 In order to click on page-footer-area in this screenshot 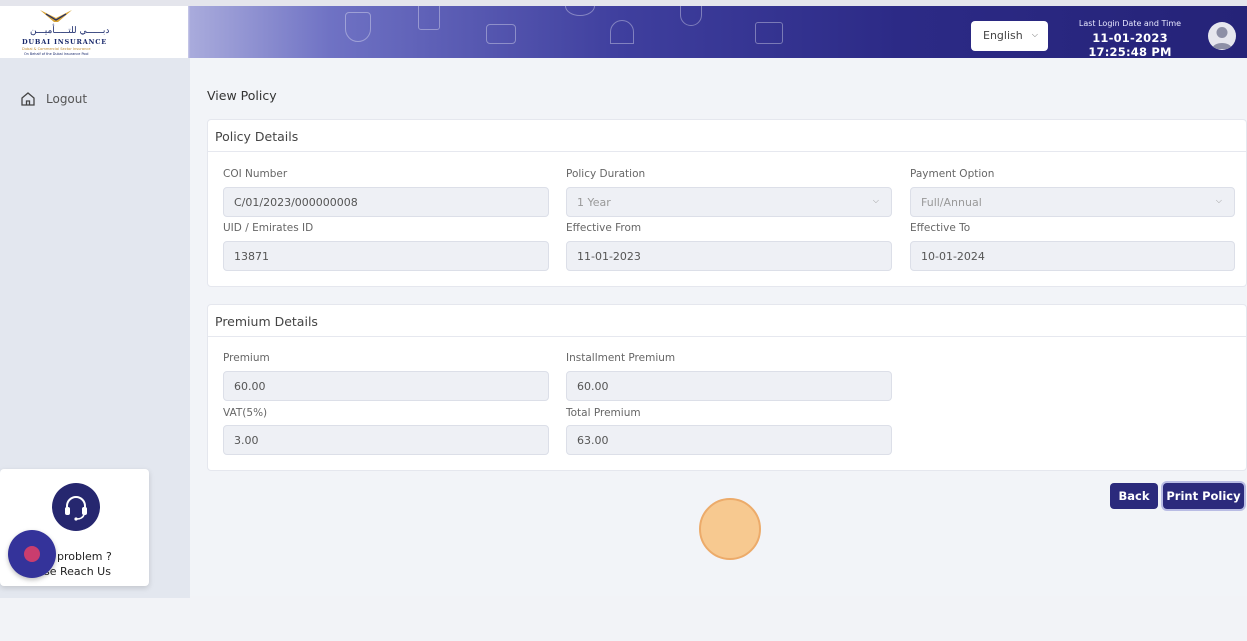, I will do `click(623, 619)`.